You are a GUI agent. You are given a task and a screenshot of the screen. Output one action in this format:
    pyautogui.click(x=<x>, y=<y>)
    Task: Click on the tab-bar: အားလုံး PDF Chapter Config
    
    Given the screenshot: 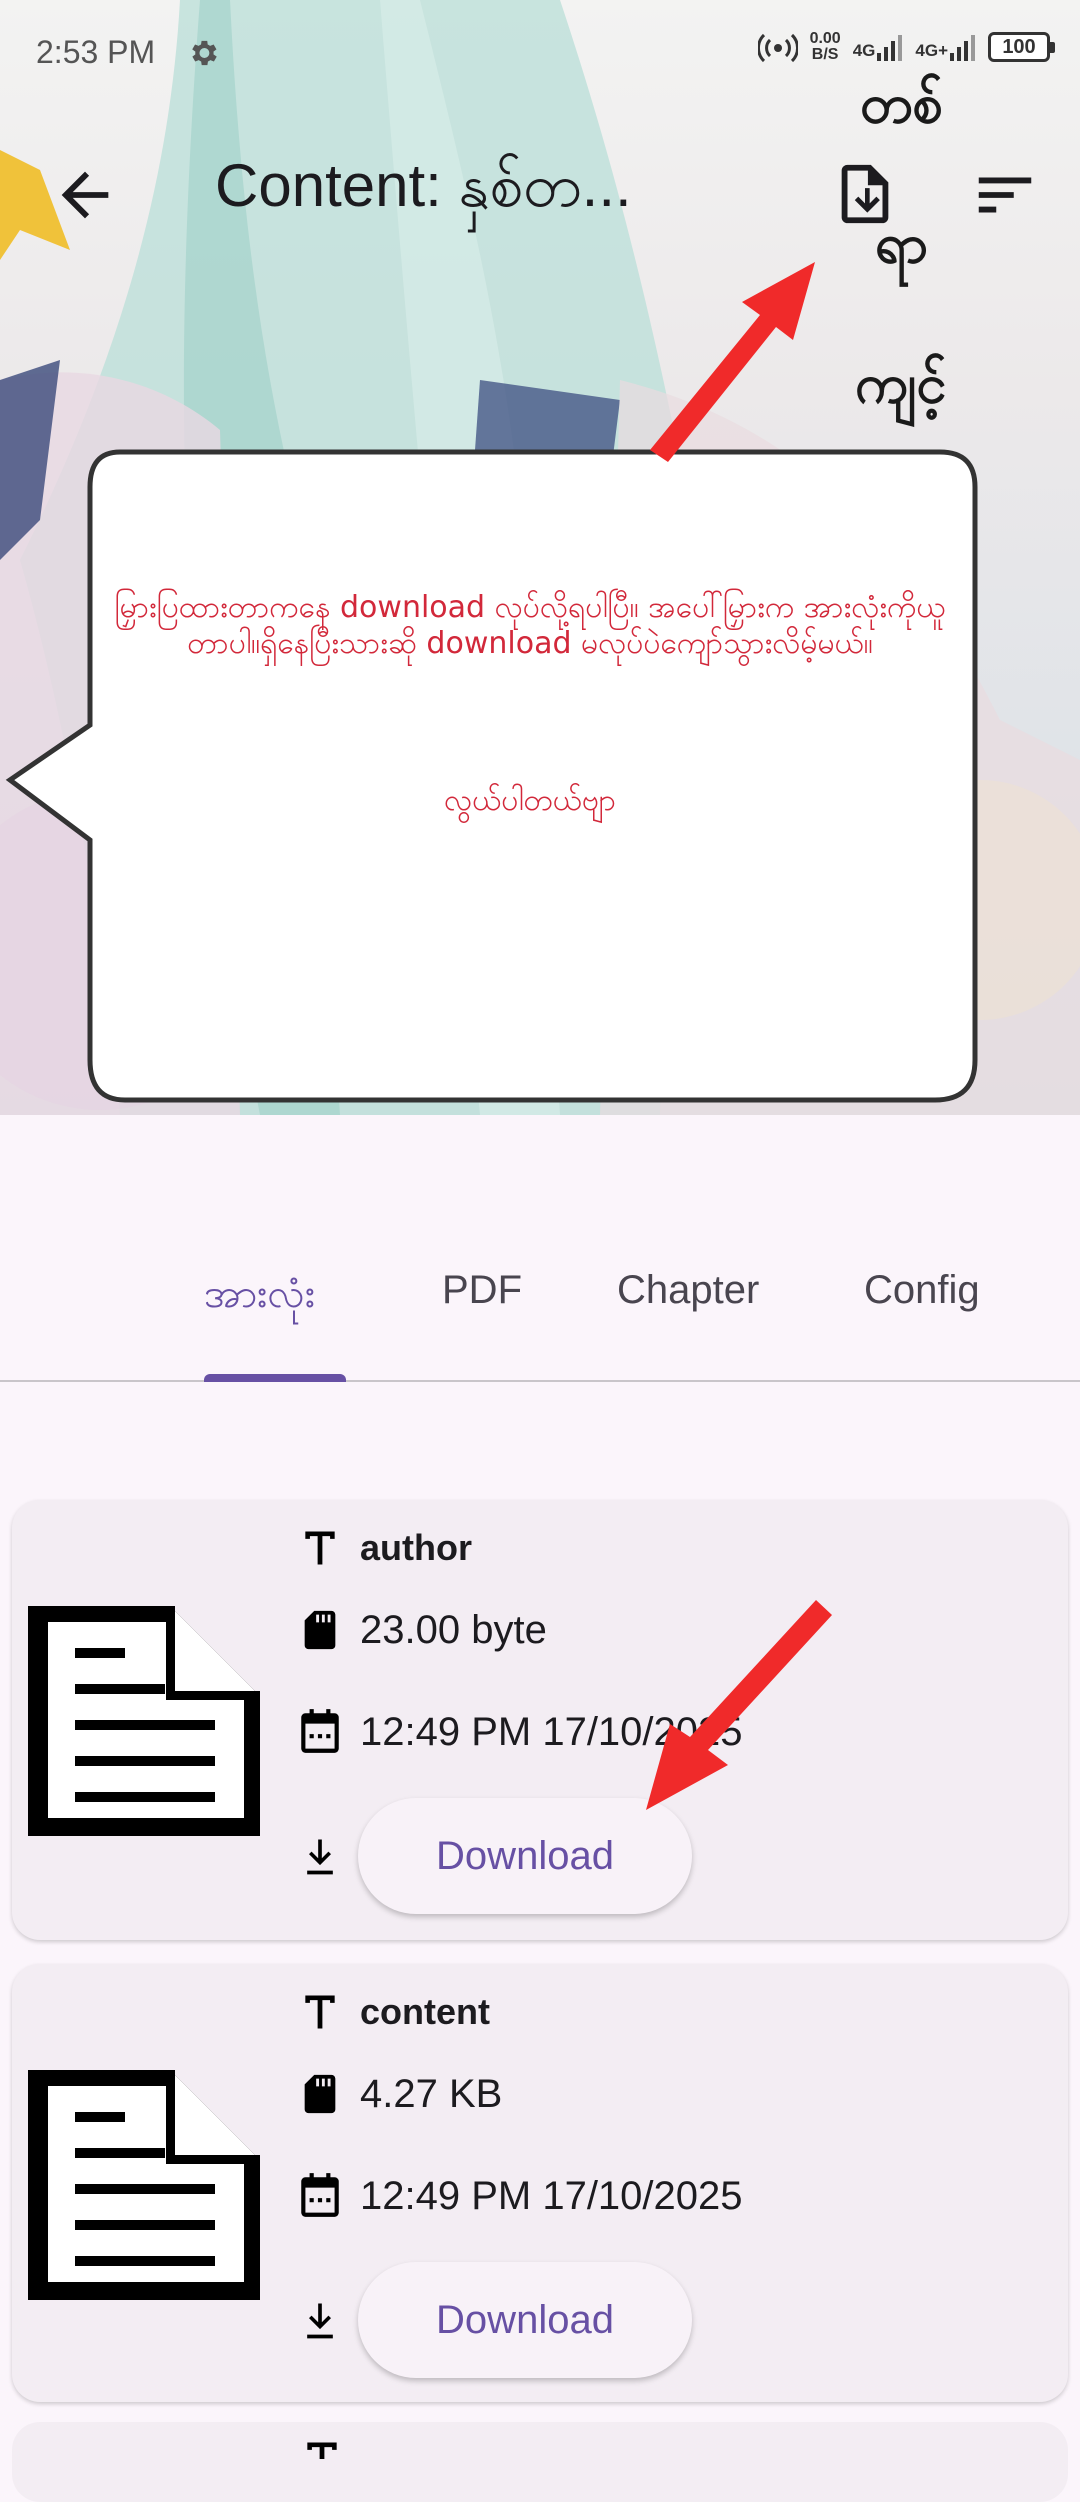 What is the action you would take?
    pyautogui.click(x=540, y=1306)
    